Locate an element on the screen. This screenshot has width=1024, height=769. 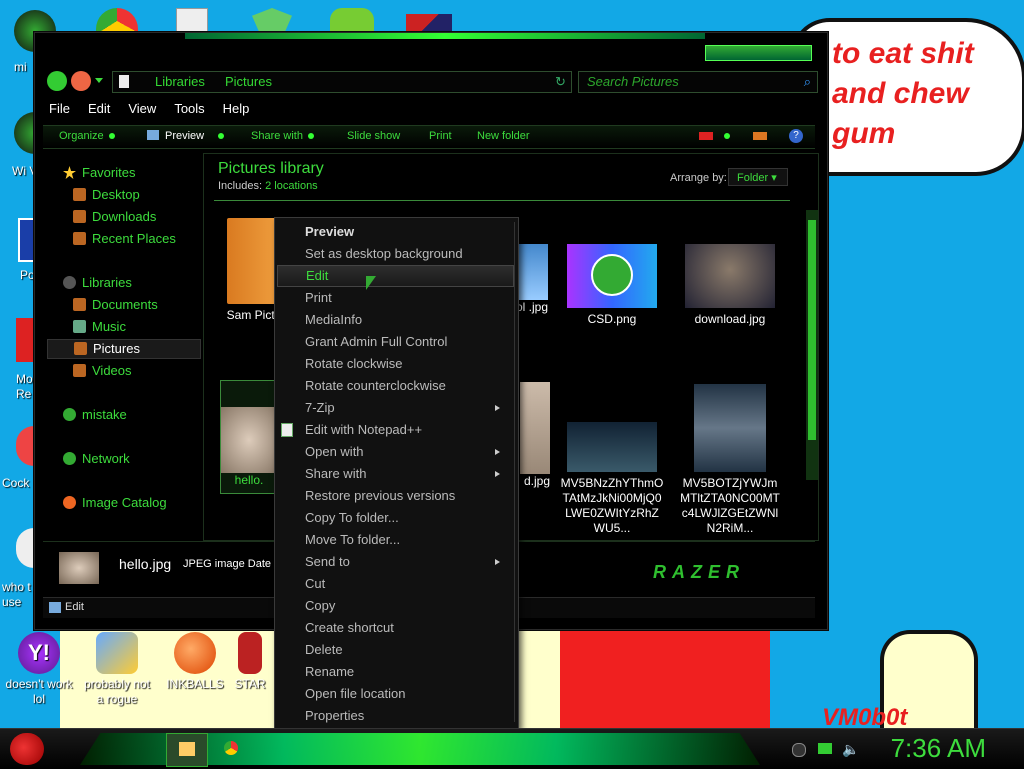
help-icon: ? is located at coordinates (796, 136).